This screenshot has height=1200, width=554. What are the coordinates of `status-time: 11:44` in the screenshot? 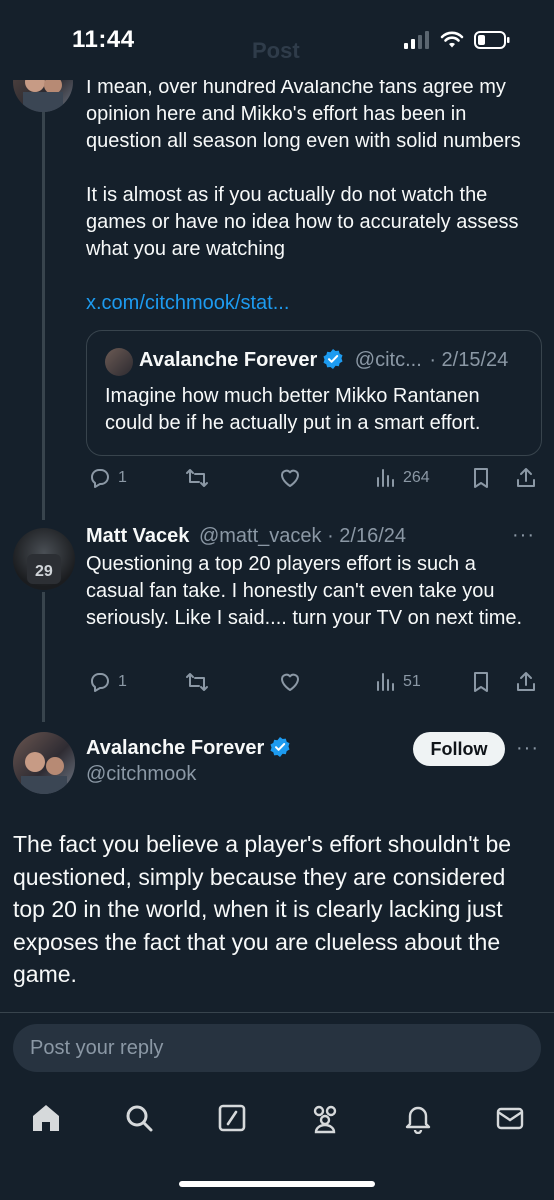 It's located at (103, 39).